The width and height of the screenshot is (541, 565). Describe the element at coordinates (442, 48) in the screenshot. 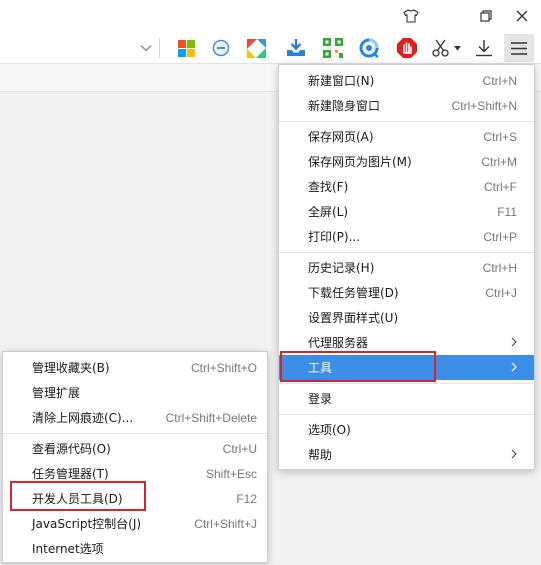

I see `scissors-icon` at that location.